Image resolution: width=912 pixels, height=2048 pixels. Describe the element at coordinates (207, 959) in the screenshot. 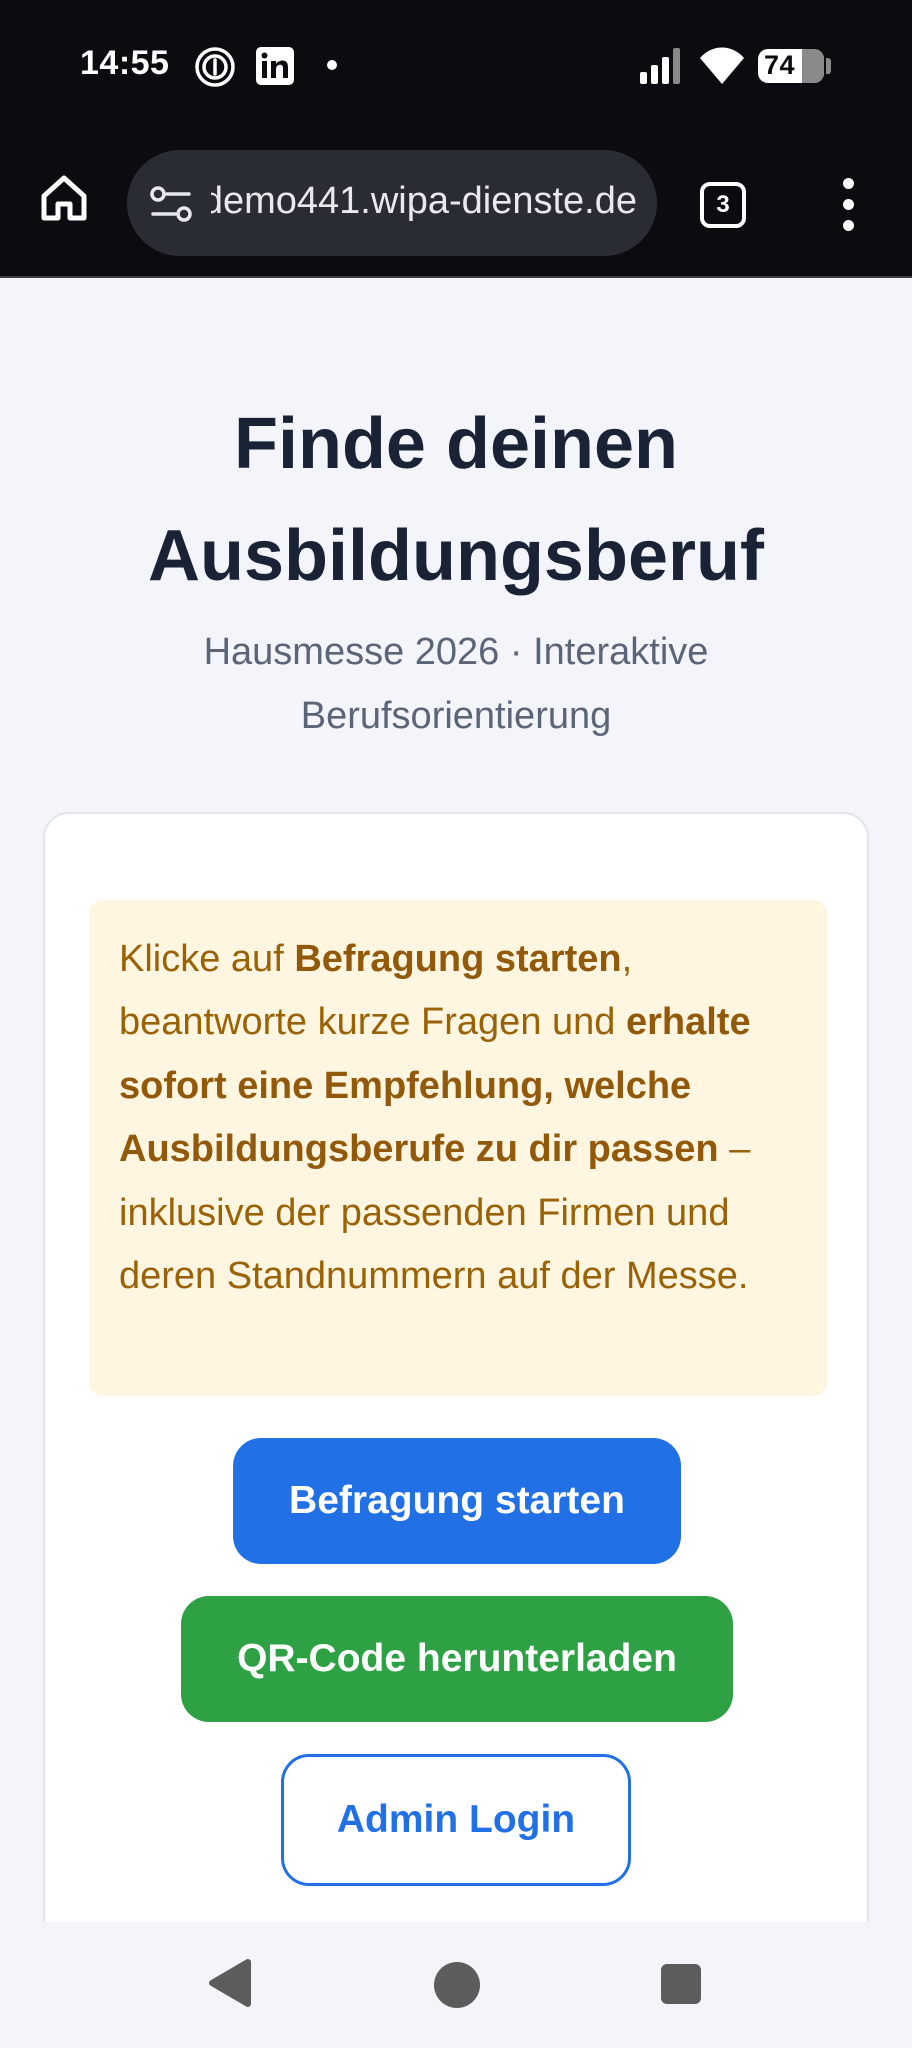

I see `info-text-1: Klicke auf` at that location.